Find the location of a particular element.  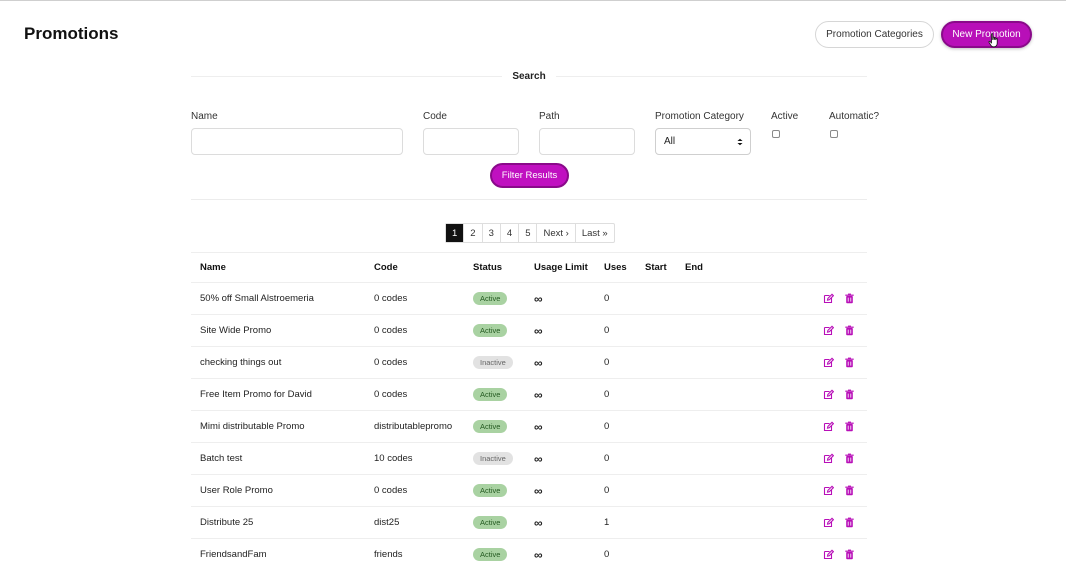

filter-results-button: Filter Results is located at coordinates (529, 175).